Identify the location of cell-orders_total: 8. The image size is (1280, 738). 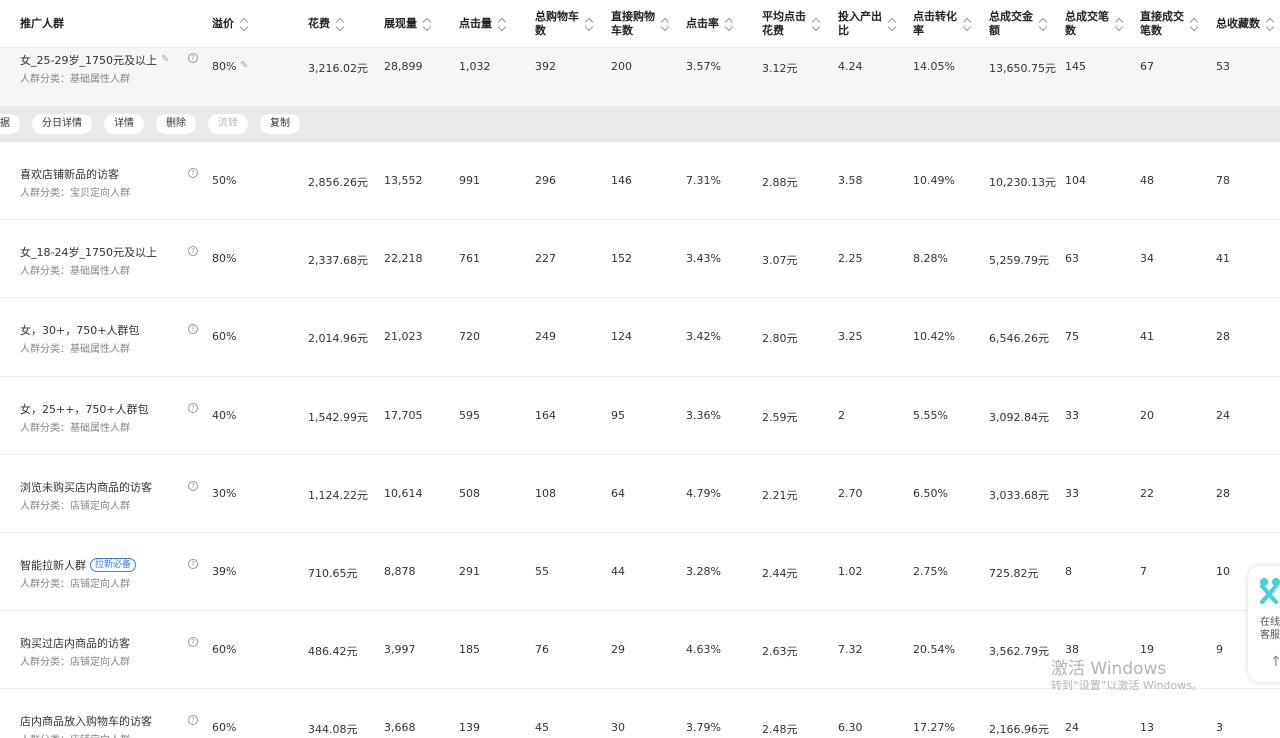
(1068, 571).